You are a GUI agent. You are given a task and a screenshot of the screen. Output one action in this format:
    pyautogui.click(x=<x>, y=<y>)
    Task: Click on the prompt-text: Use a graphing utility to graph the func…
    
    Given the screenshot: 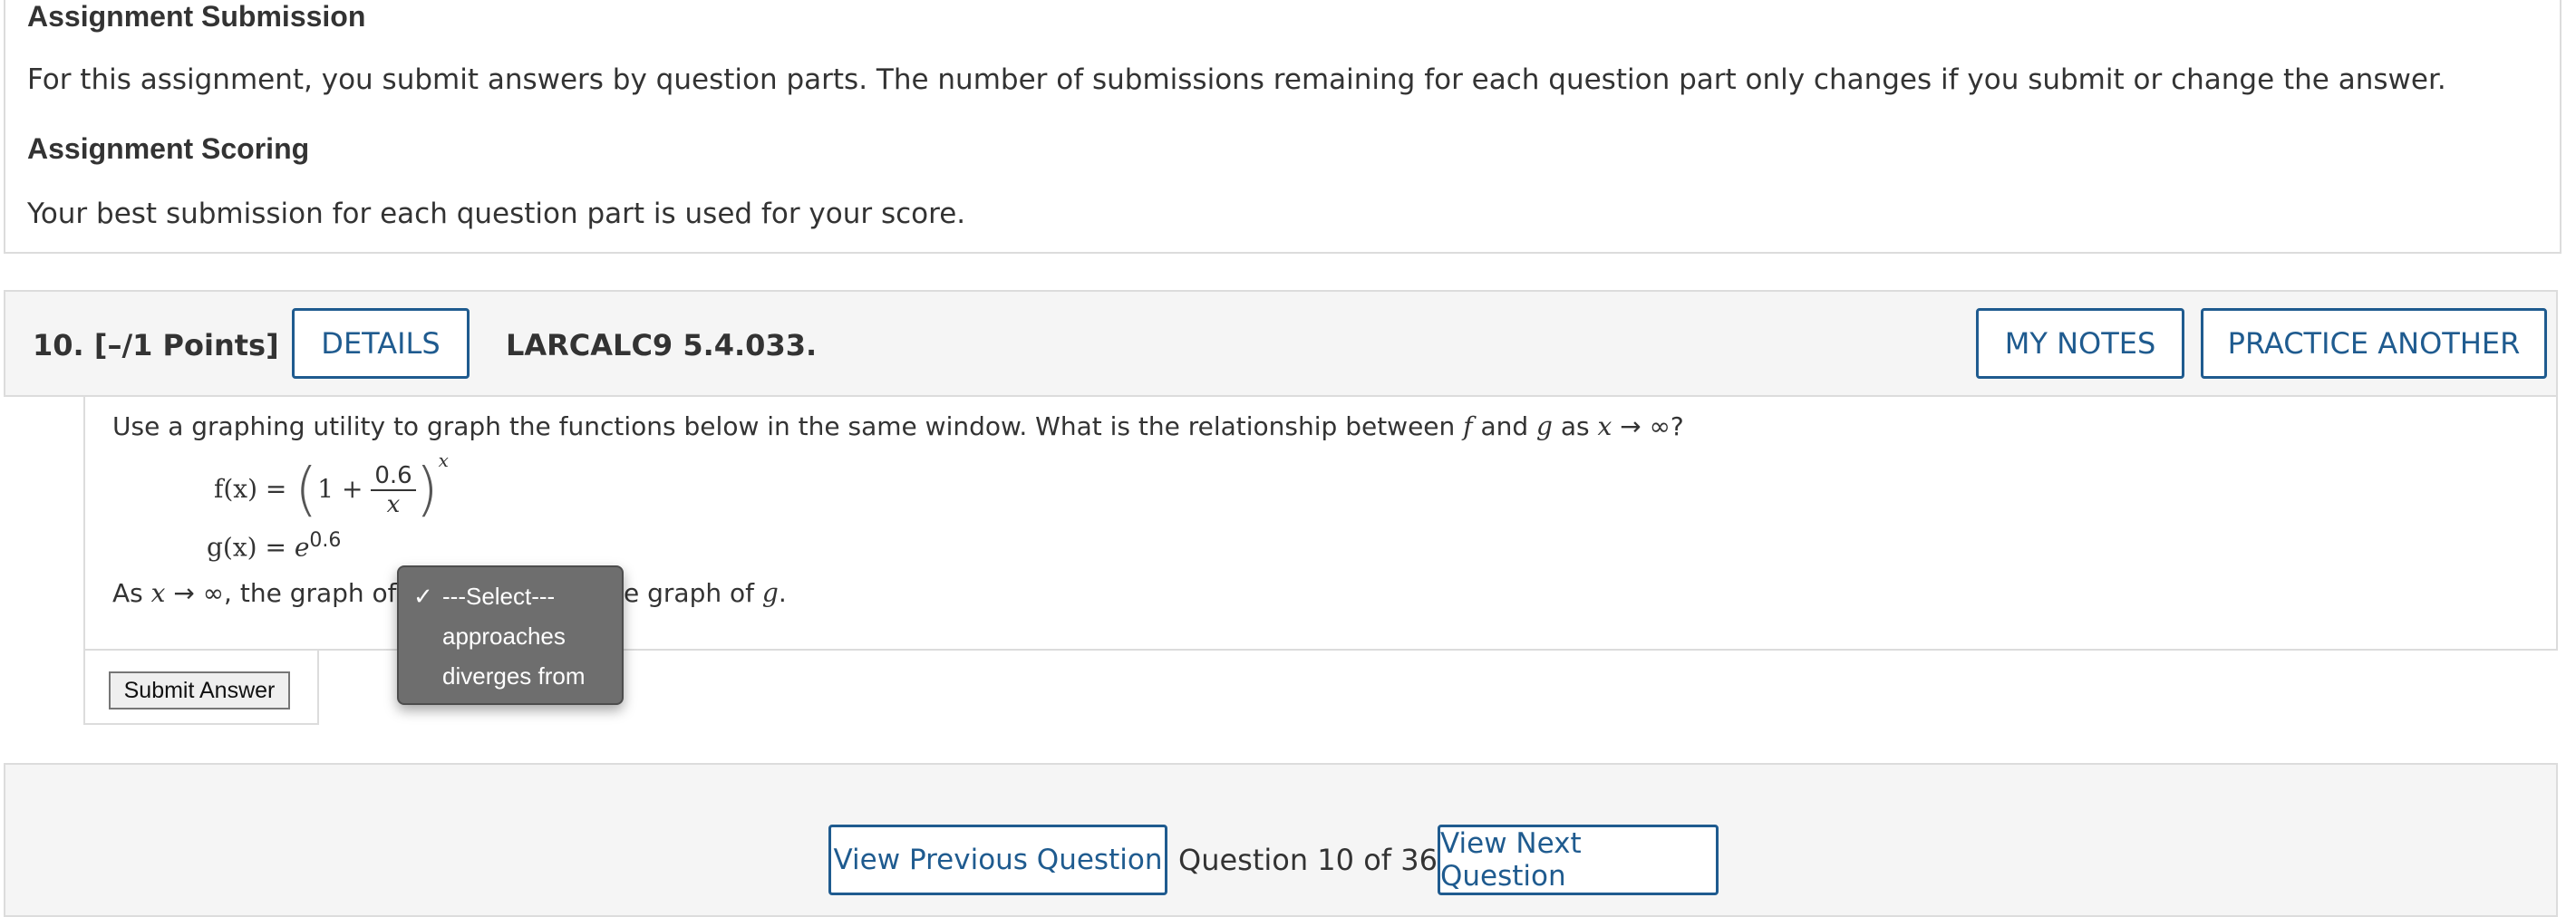 What is the action you would take?
    pyautogui.click(x=788, y=426)
    